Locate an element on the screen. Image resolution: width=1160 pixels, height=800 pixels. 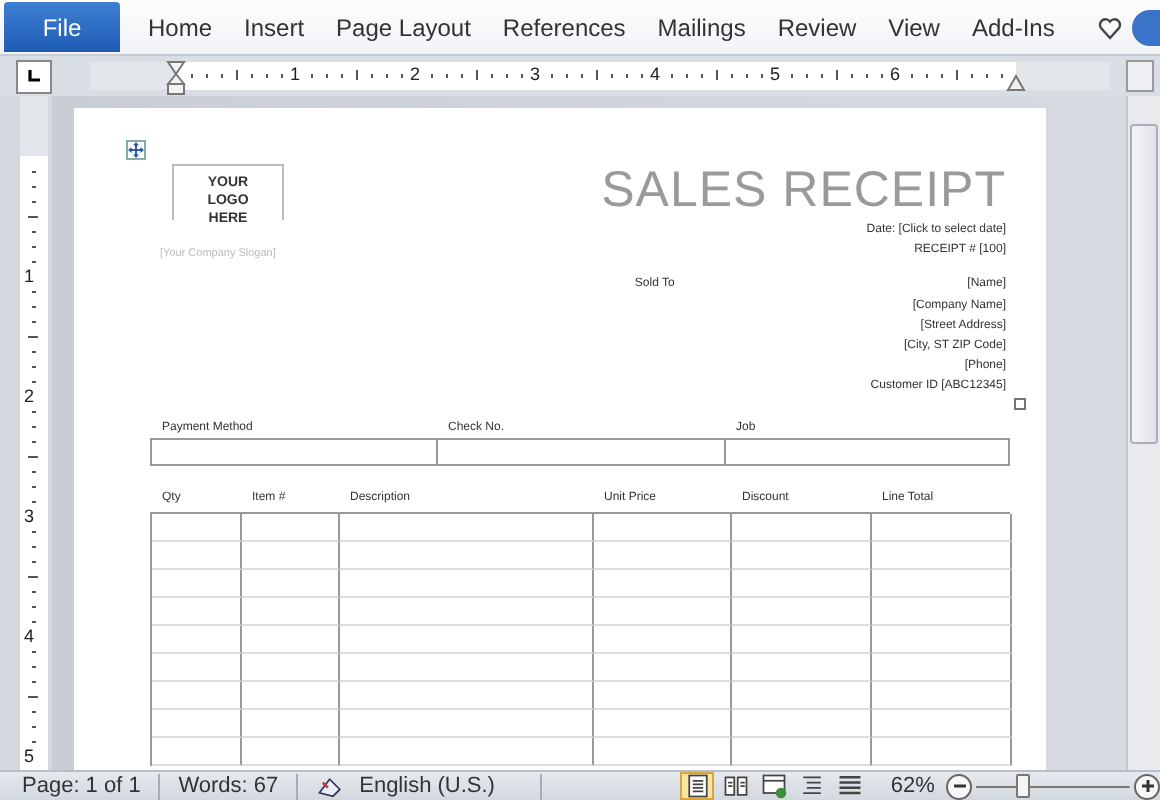
word-count: Words: 67 is located at coordinates (228, 786).